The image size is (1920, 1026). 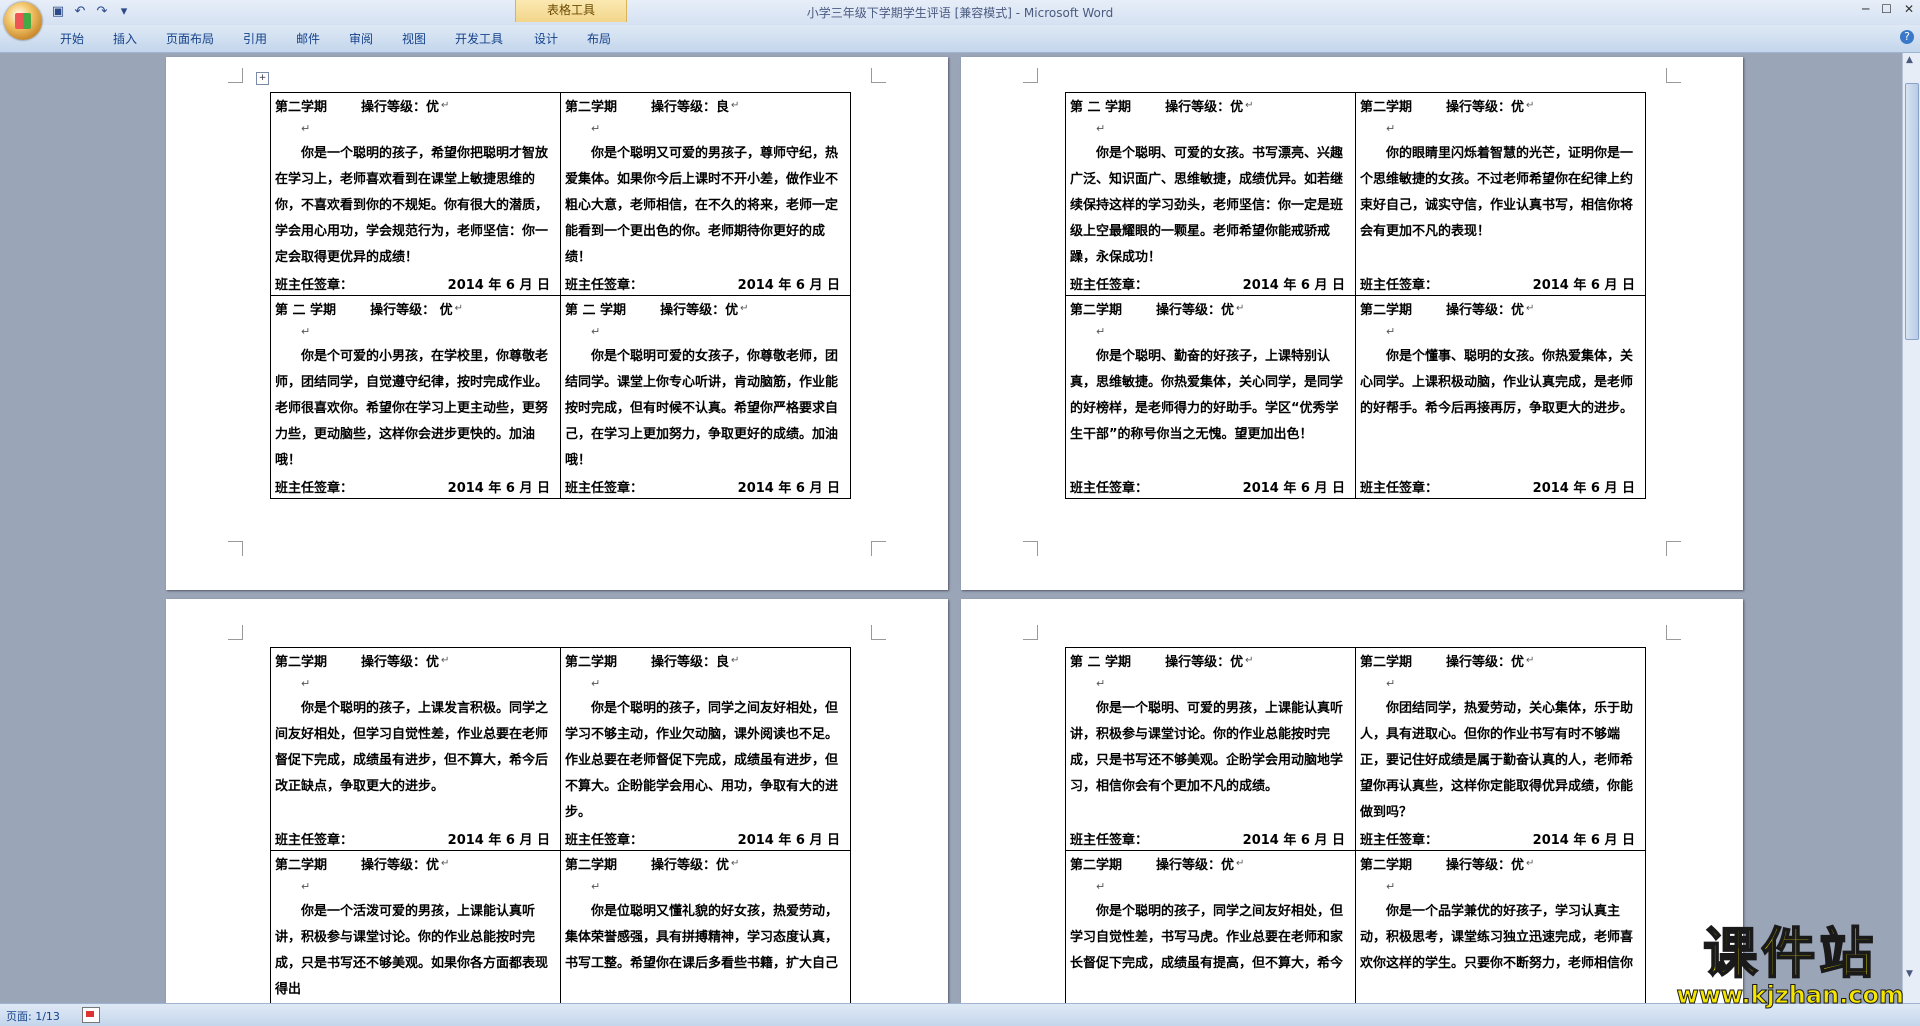 I want to click on tab-view: 视图, so click(x=414, y=38).